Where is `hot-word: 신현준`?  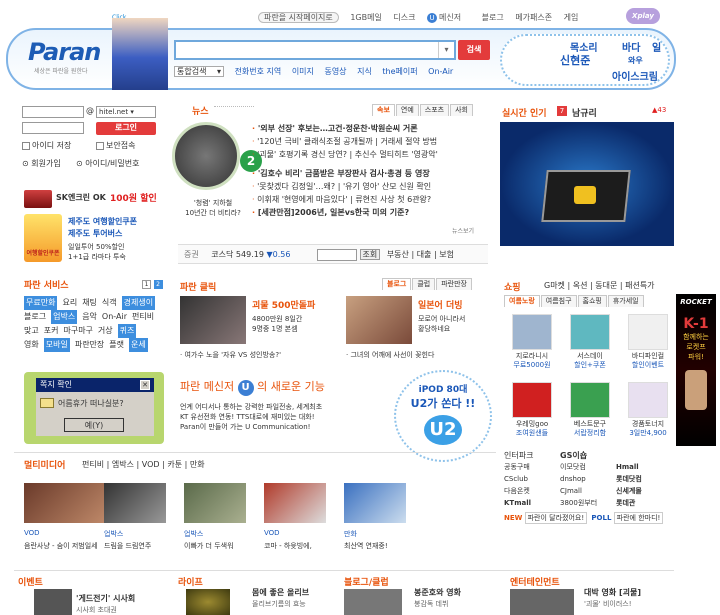 hot-word: 신현준 is located at coordinates (575, 60).